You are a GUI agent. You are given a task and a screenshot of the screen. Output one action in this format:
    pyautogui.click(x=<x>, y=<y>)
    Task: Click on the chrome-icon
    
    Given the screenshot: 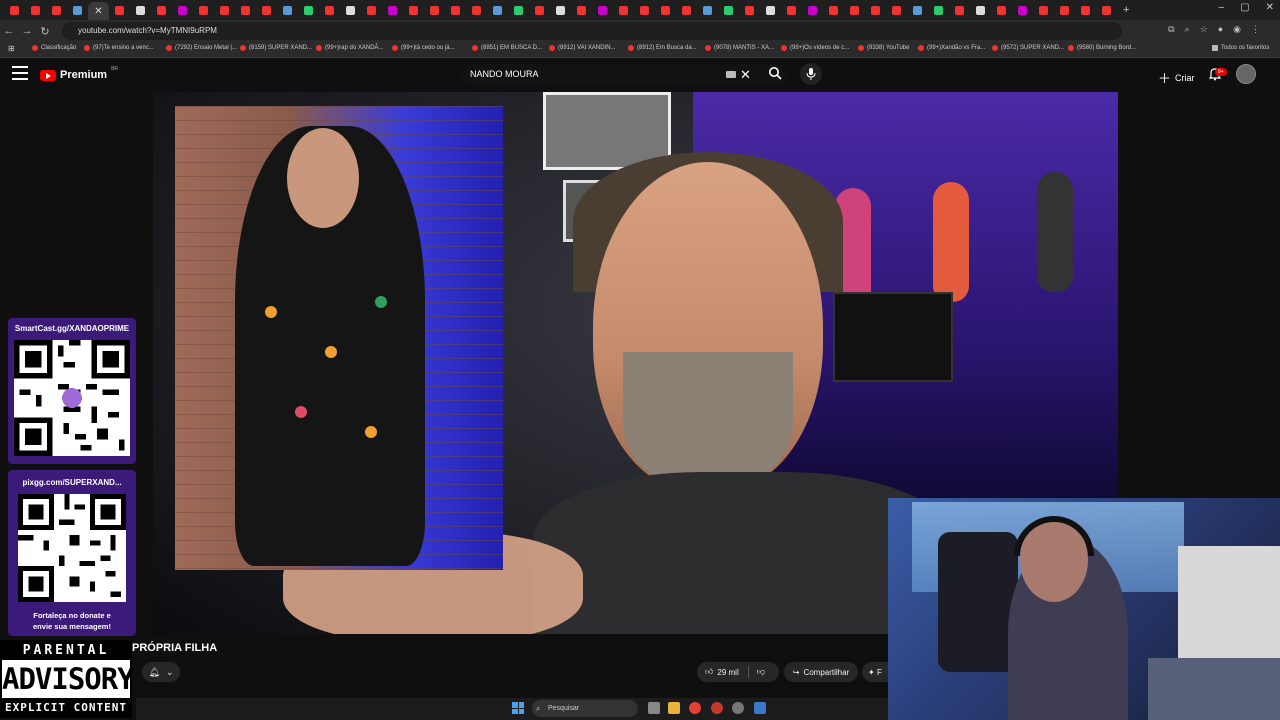 What is the action you would take?
    pyautogui.click(x=695, y=708)
    